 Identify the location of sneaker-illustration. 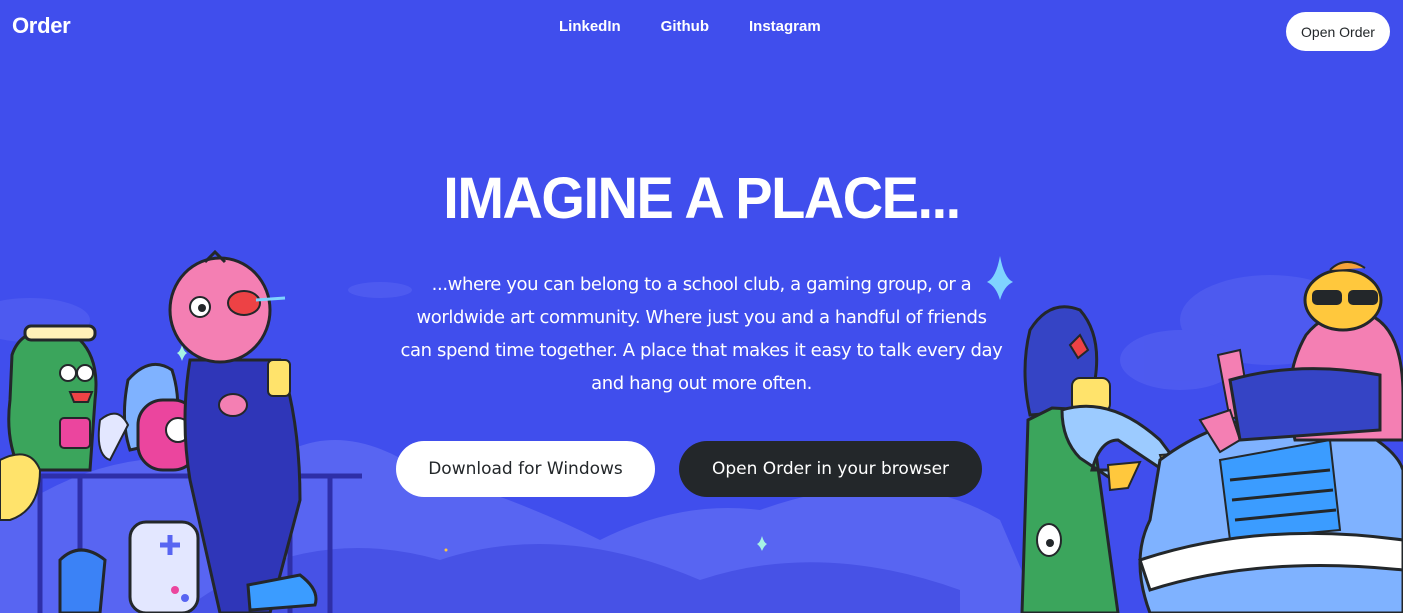
(1270, 513).